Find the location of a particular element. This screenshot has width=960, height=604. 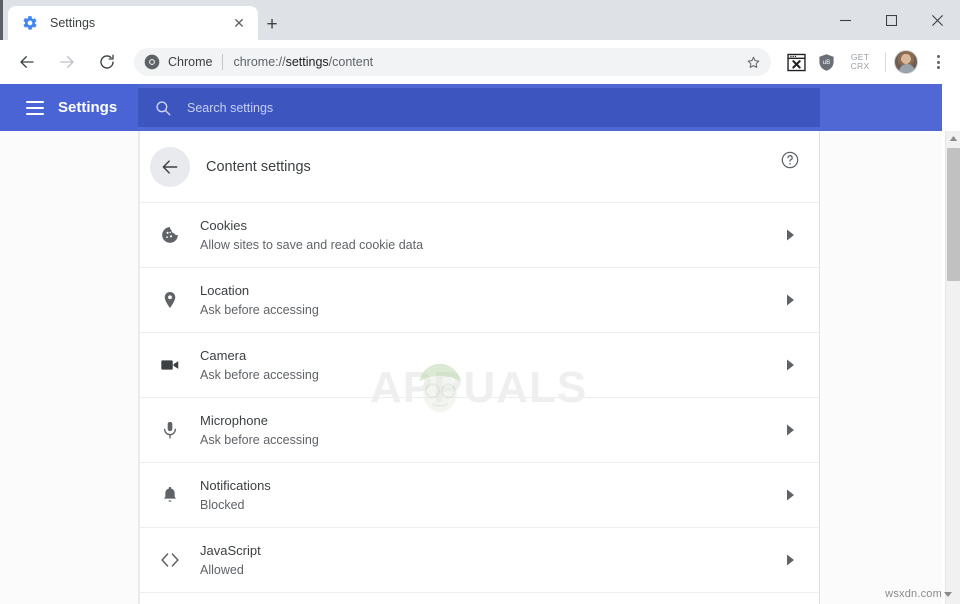

toolbar-divider is located at coordinates (885, 62).